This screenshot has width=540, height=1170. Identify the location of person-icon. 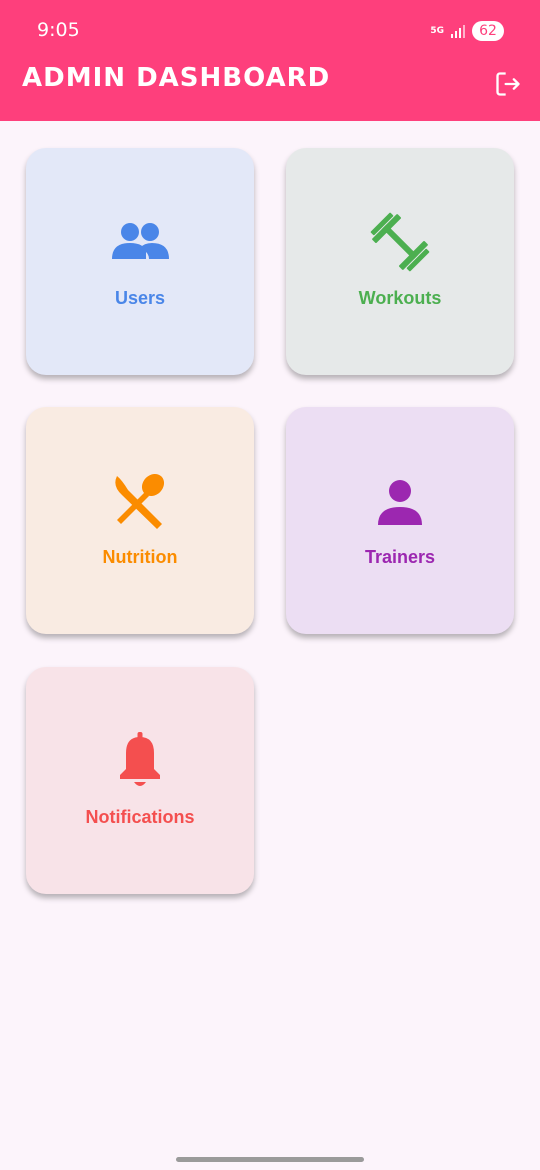
(400, 501).